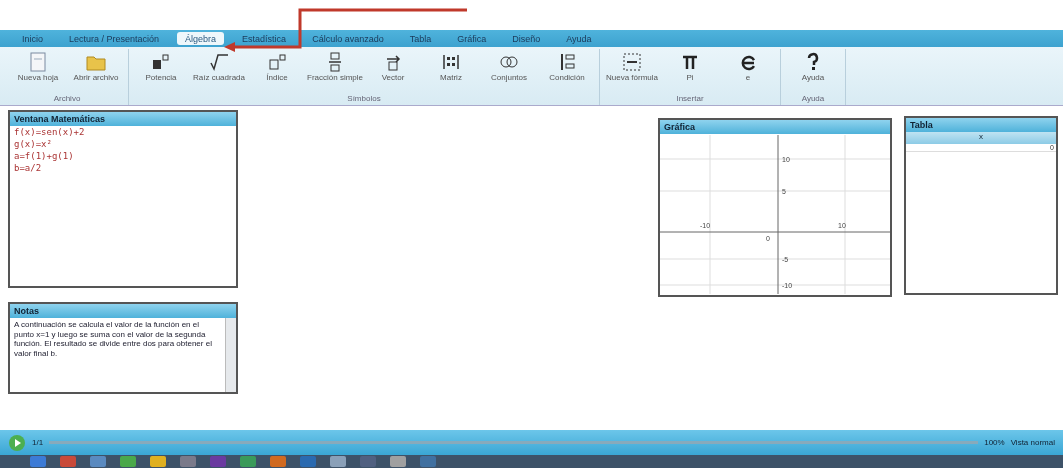 This screenshot has height=468, width=1063. Describe the element at coordinates (509, 71) in the screenshot. I see `ribbon-button: Conjuntos` at that location.